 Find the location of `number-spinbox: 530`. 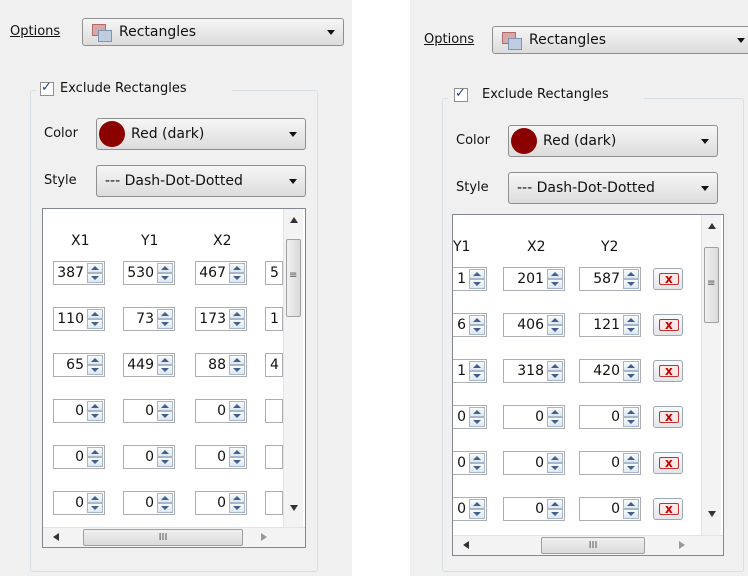

number-spinbox: 530 is located at coordinates (149, 273).